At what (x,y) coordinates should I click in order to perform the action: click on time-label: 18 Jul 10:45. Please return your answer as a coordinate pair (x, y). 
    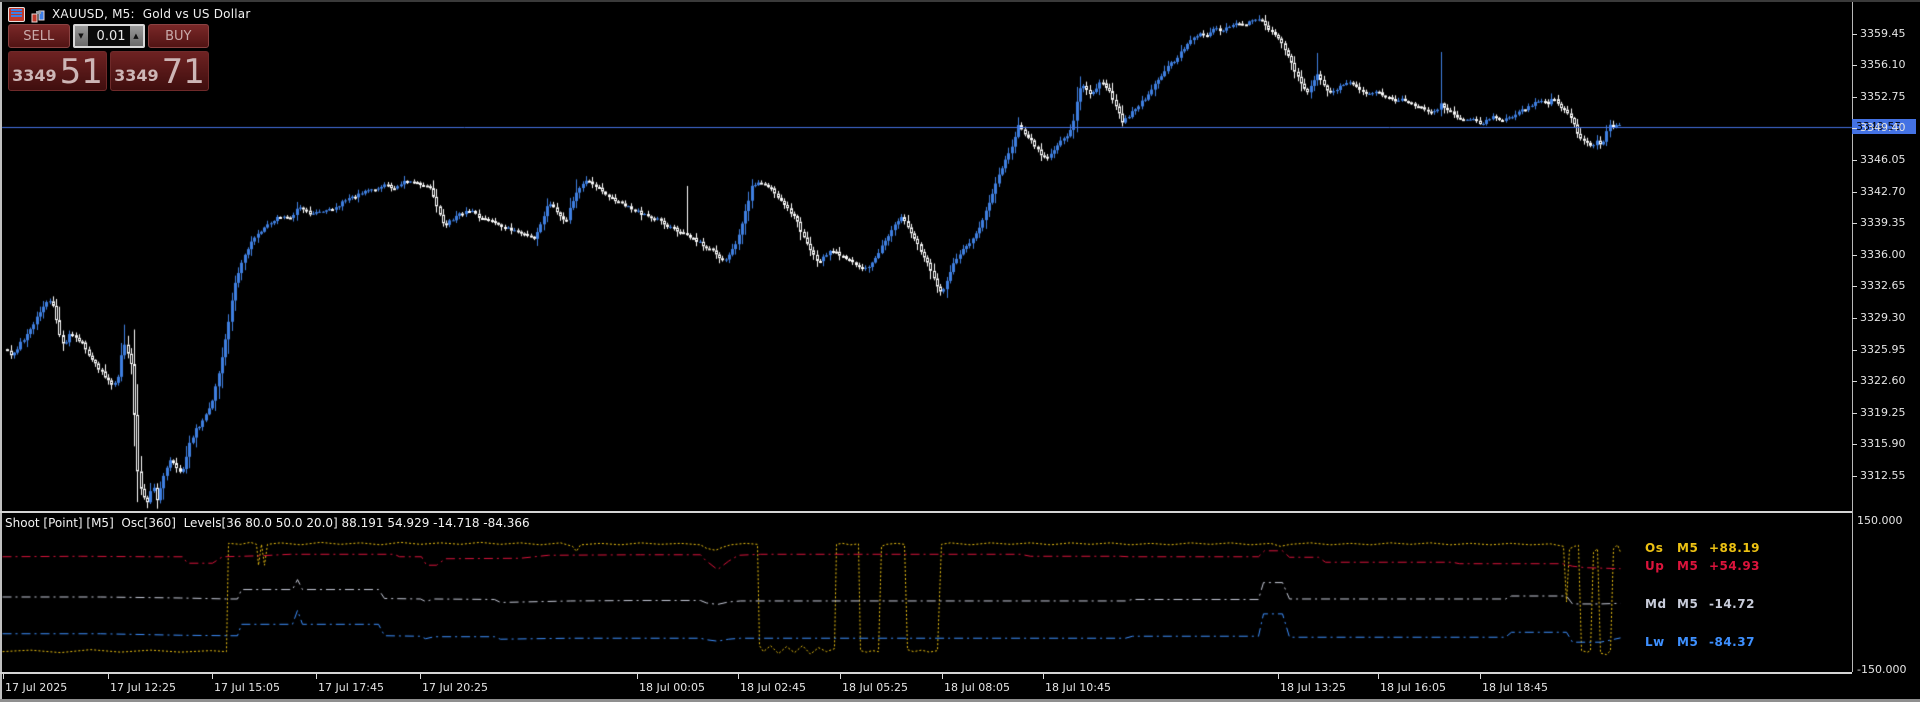
    Looking at the image, I should click on (1078, 687).